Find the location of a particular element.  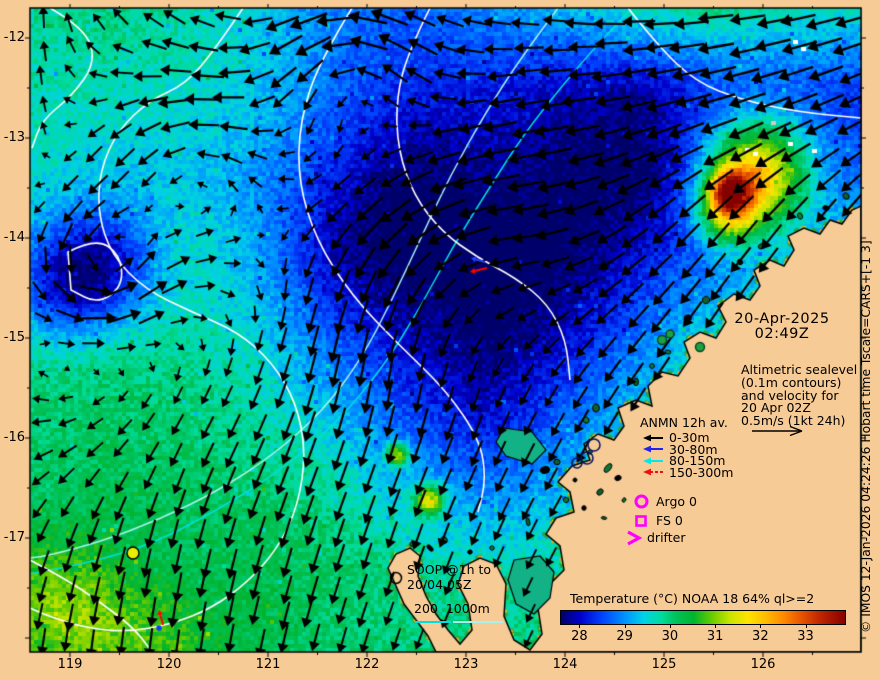

colorbar-title: Temperature (°C) NOAA 18 64% ql>=2 is located at coordinates (692, 598).